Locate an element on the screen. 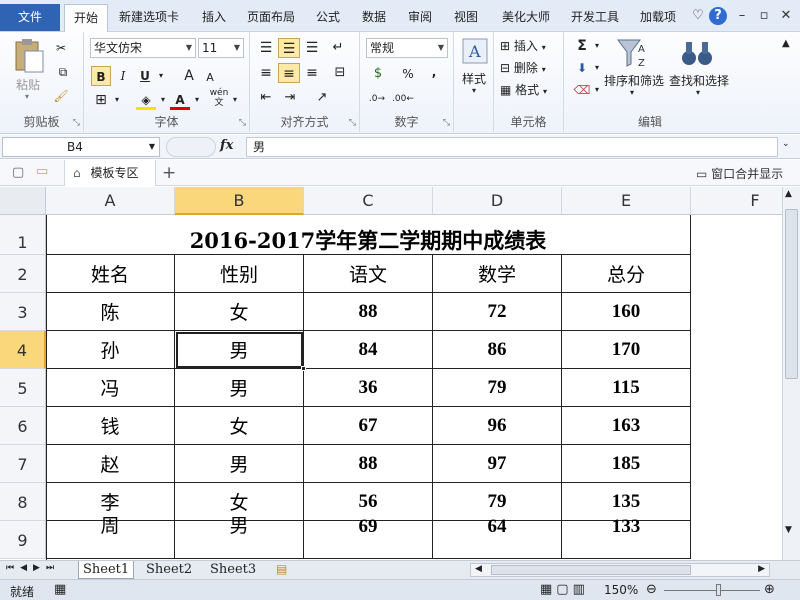  table-cell: 133 is located at coordinates (626, 537).